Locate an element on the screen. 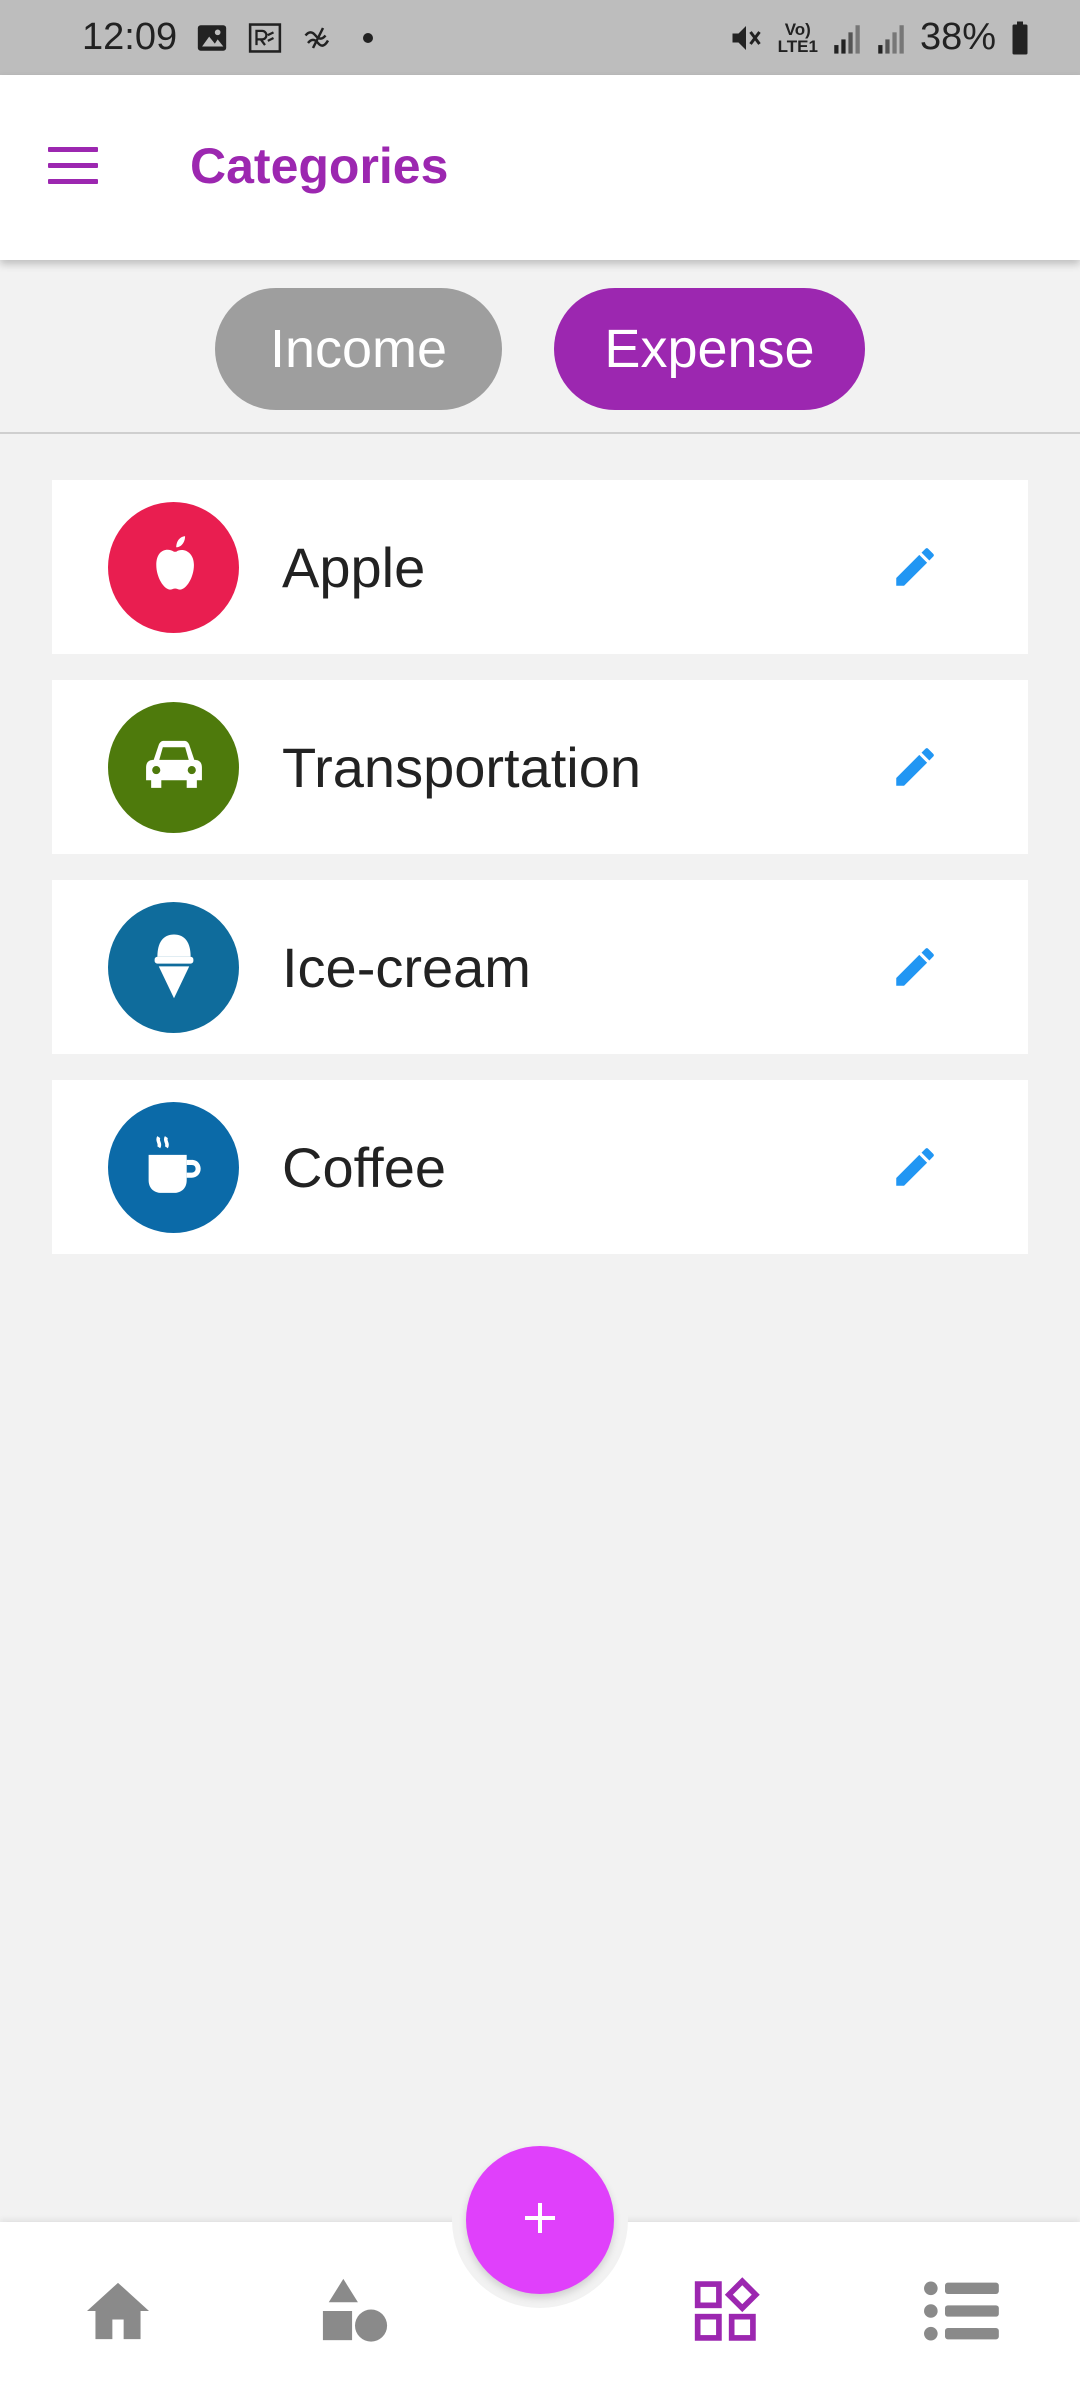 This screenshot has width=1080, height=2400. dot-icon is located at coordinates (368, 37).